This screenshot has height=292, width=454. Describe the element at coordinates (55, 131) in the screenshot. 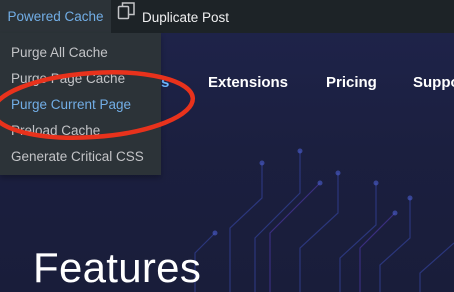

I see `menu-item-preload-cache: Preload Cache` at that location.